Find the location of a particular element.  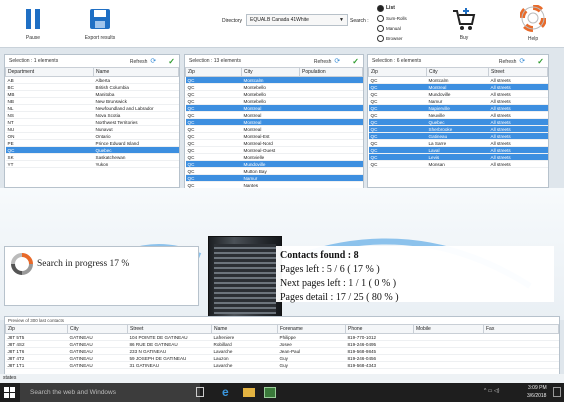

table-row: YT Yukon is located at coordinates (92, 164).